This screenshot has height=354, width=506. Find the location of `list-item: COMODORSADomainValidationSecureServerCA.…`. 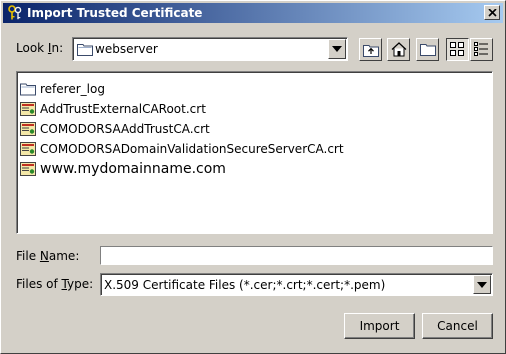

list-item: COMODORSADomainValidationSecureServerCA.… is located at coordinates (256, 149).